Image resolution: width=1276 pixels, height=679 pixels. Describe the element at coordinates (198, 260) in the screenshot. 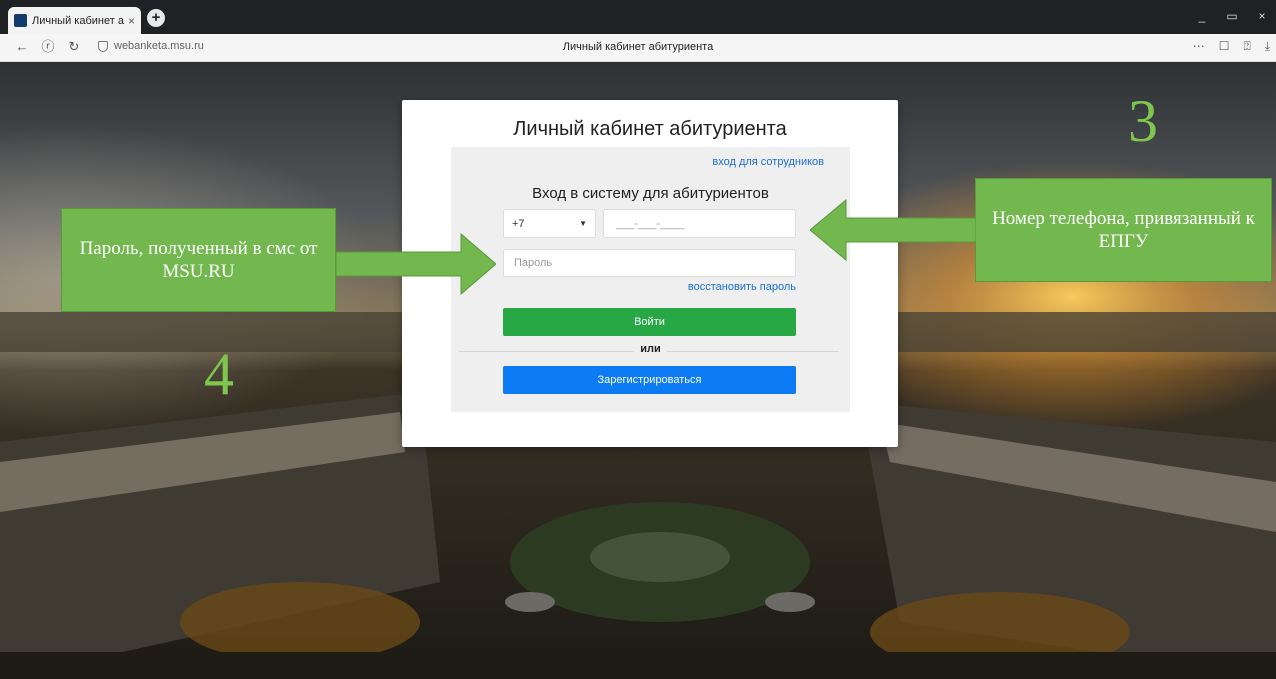

I see `password-hint-callout: Пароль, полученный в смс от MSU.RU` at that location.